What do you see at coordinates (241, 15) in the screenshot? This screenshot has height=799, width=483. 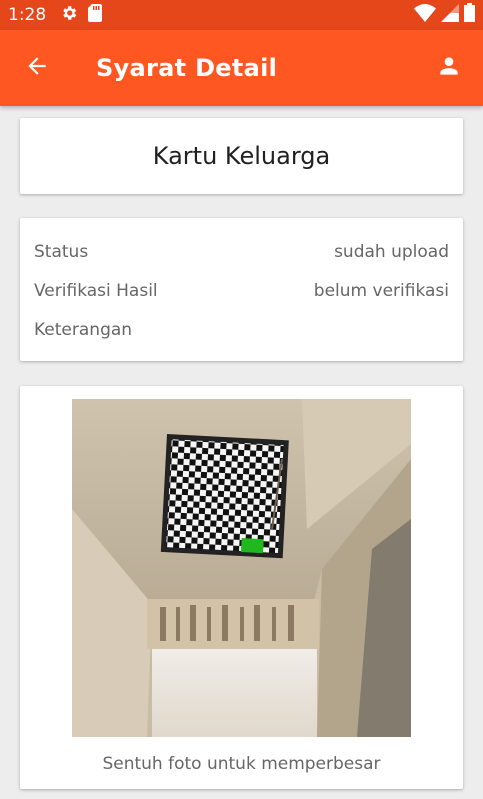 I see `status-bar: 1:28` at bounding box center [241, 15].